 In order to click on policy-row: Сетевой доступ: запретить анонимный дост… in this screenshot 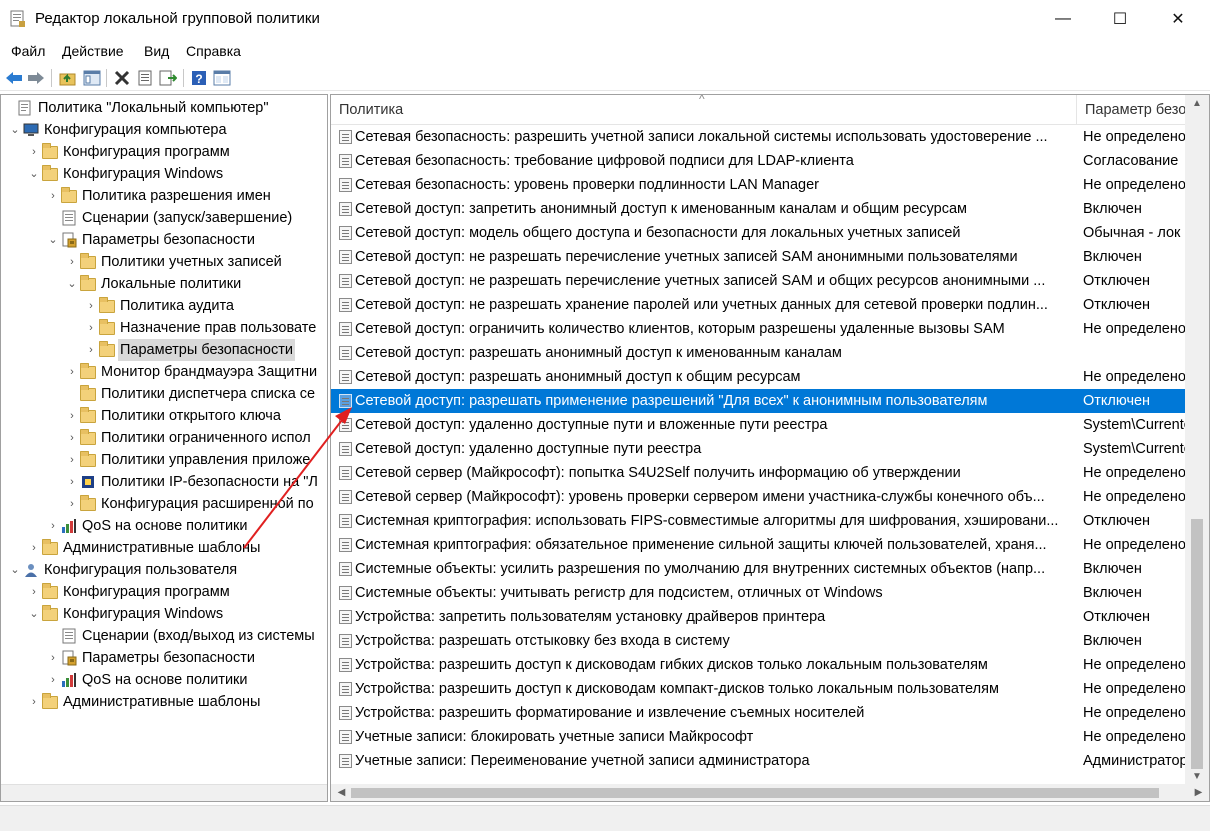, I will do `click(758, 209)`.